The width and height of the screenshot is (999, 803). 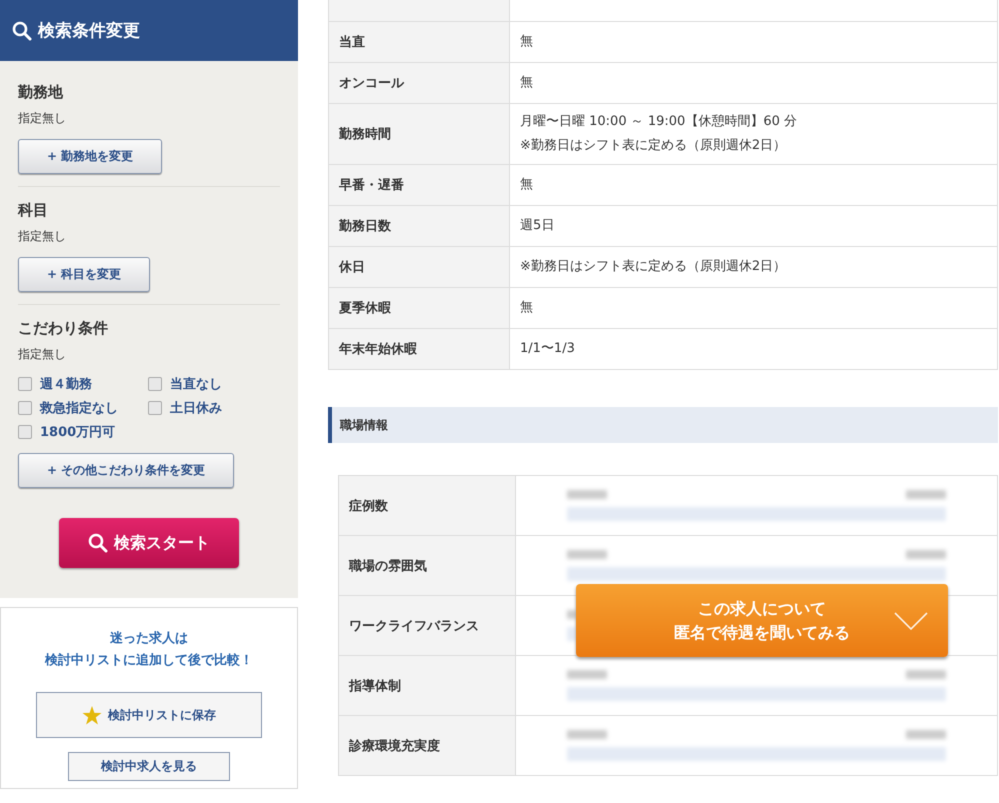 What do you see at coordinates (419, 185) in the screenshot?
I see `row-label: 早番・遅番` at bounding box center [419, 185].